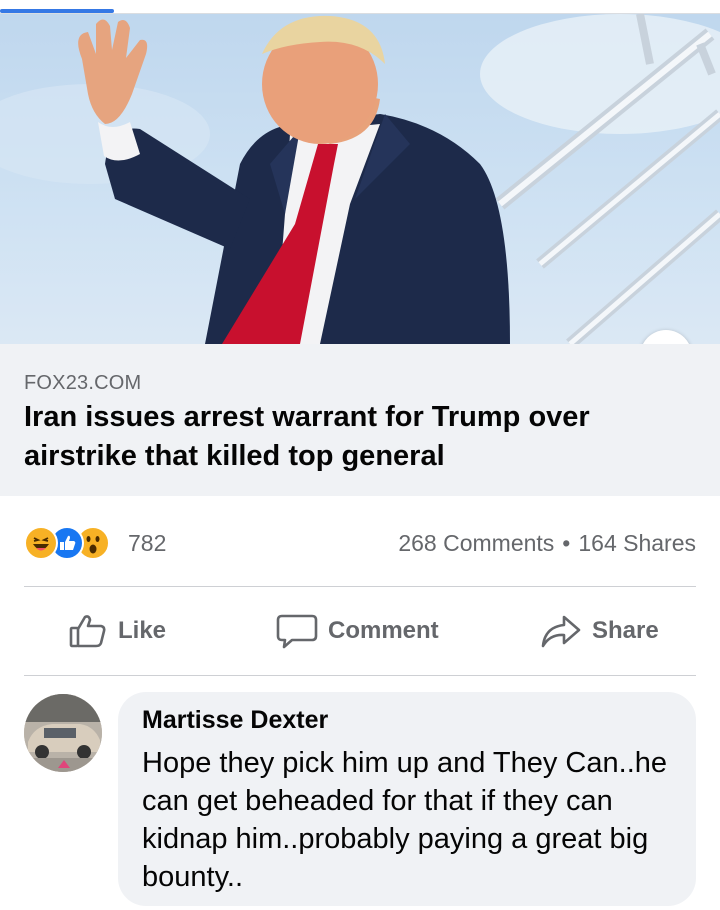 Image resolution: width=720 pixels, height=910 pixels. I want to click on thumbs-up-icon, so click(87, 631).